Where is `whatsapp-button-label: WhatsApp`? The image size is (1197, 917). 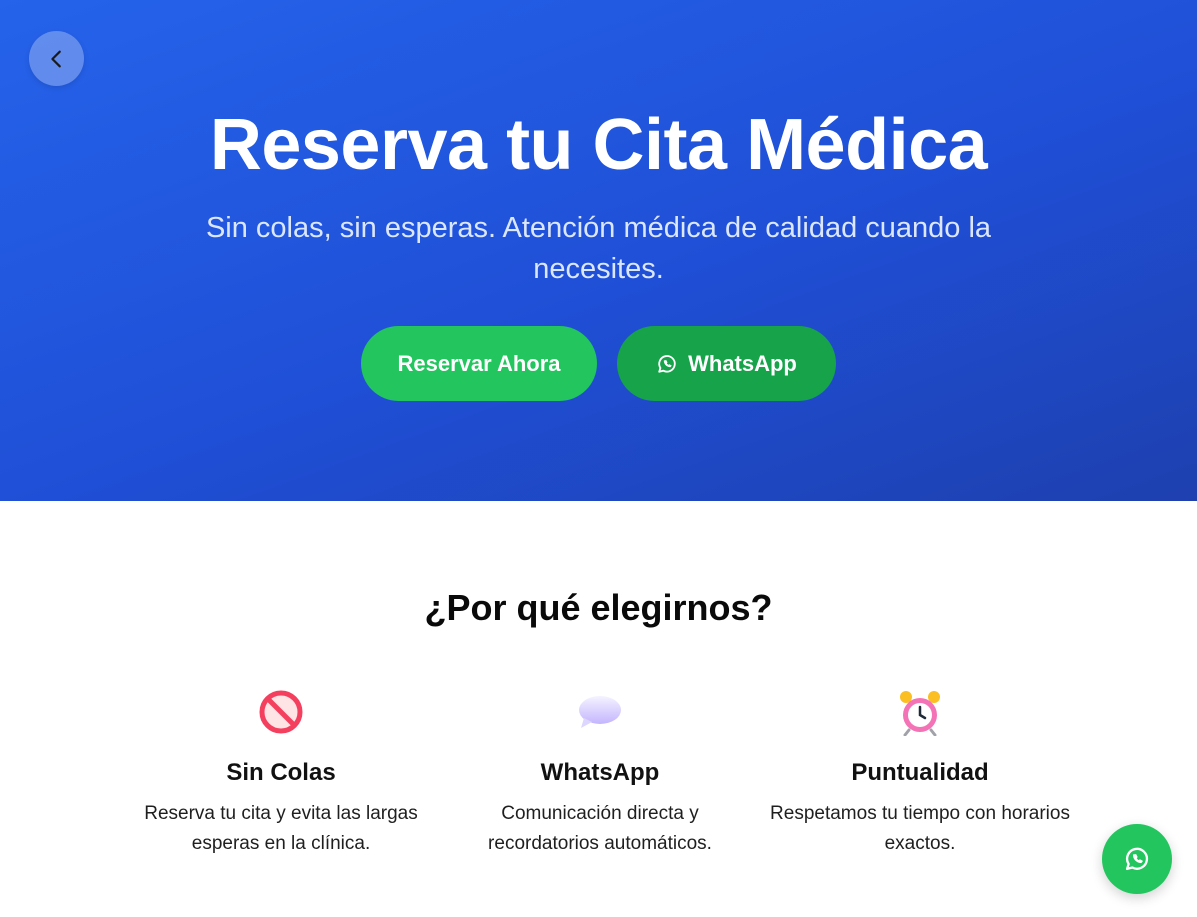
whatsapp-button-label: WhatsApp is located at coordinates (742, 363).